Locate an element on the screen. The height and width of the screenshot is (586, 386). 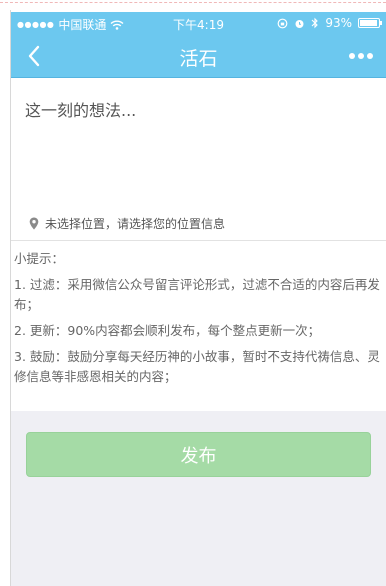
nav-bar: 活石 is located at coordinates (198, 56).